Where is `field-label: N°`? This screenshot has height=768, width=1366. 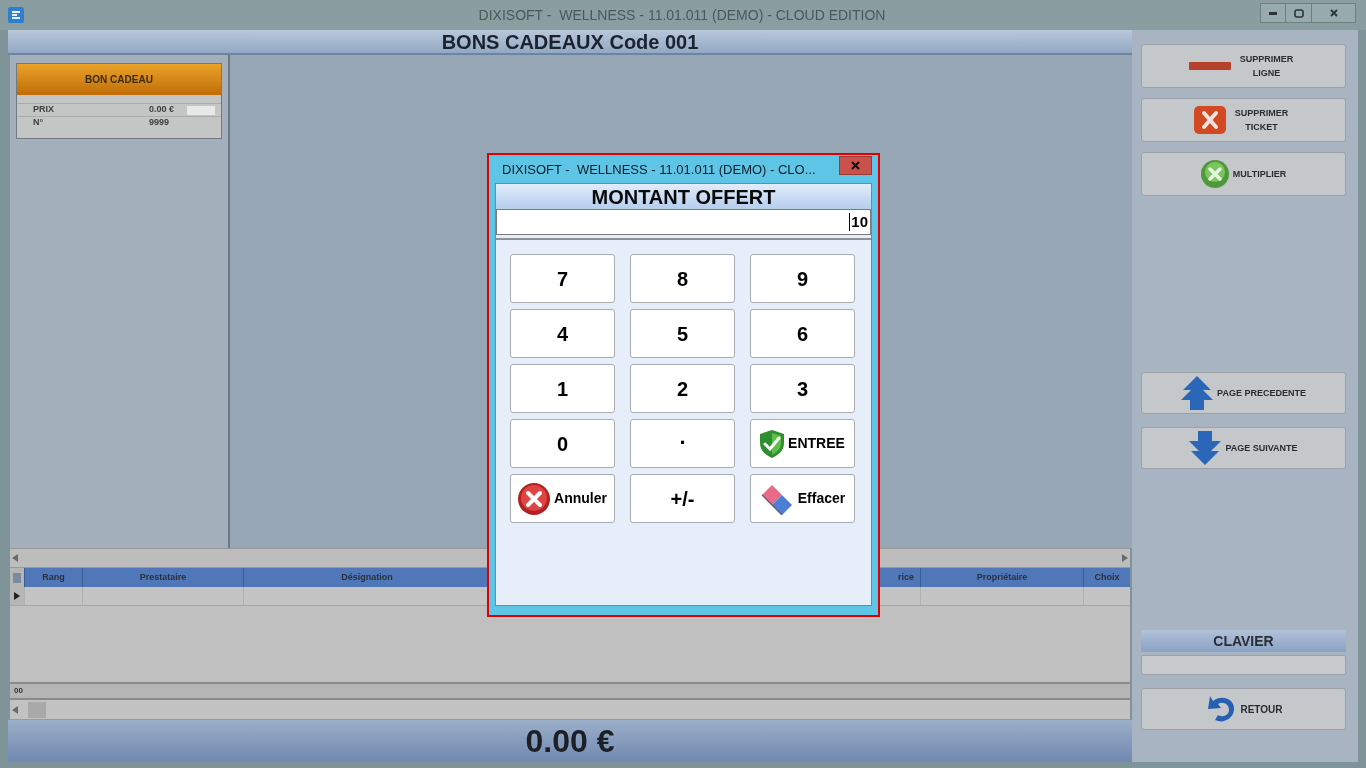
field-label: N° is located at coordinates (39, 123).